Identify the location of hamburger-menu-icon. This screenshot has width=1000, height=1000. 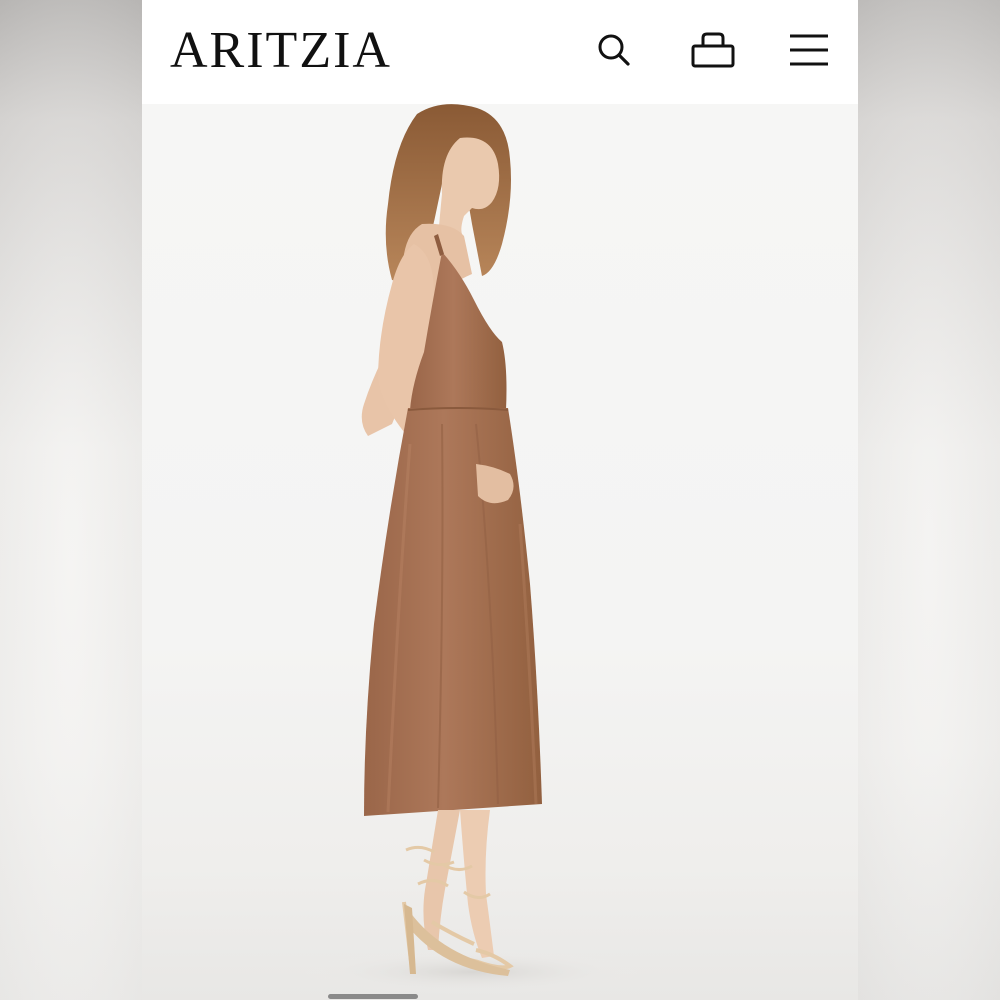
(809, 50).